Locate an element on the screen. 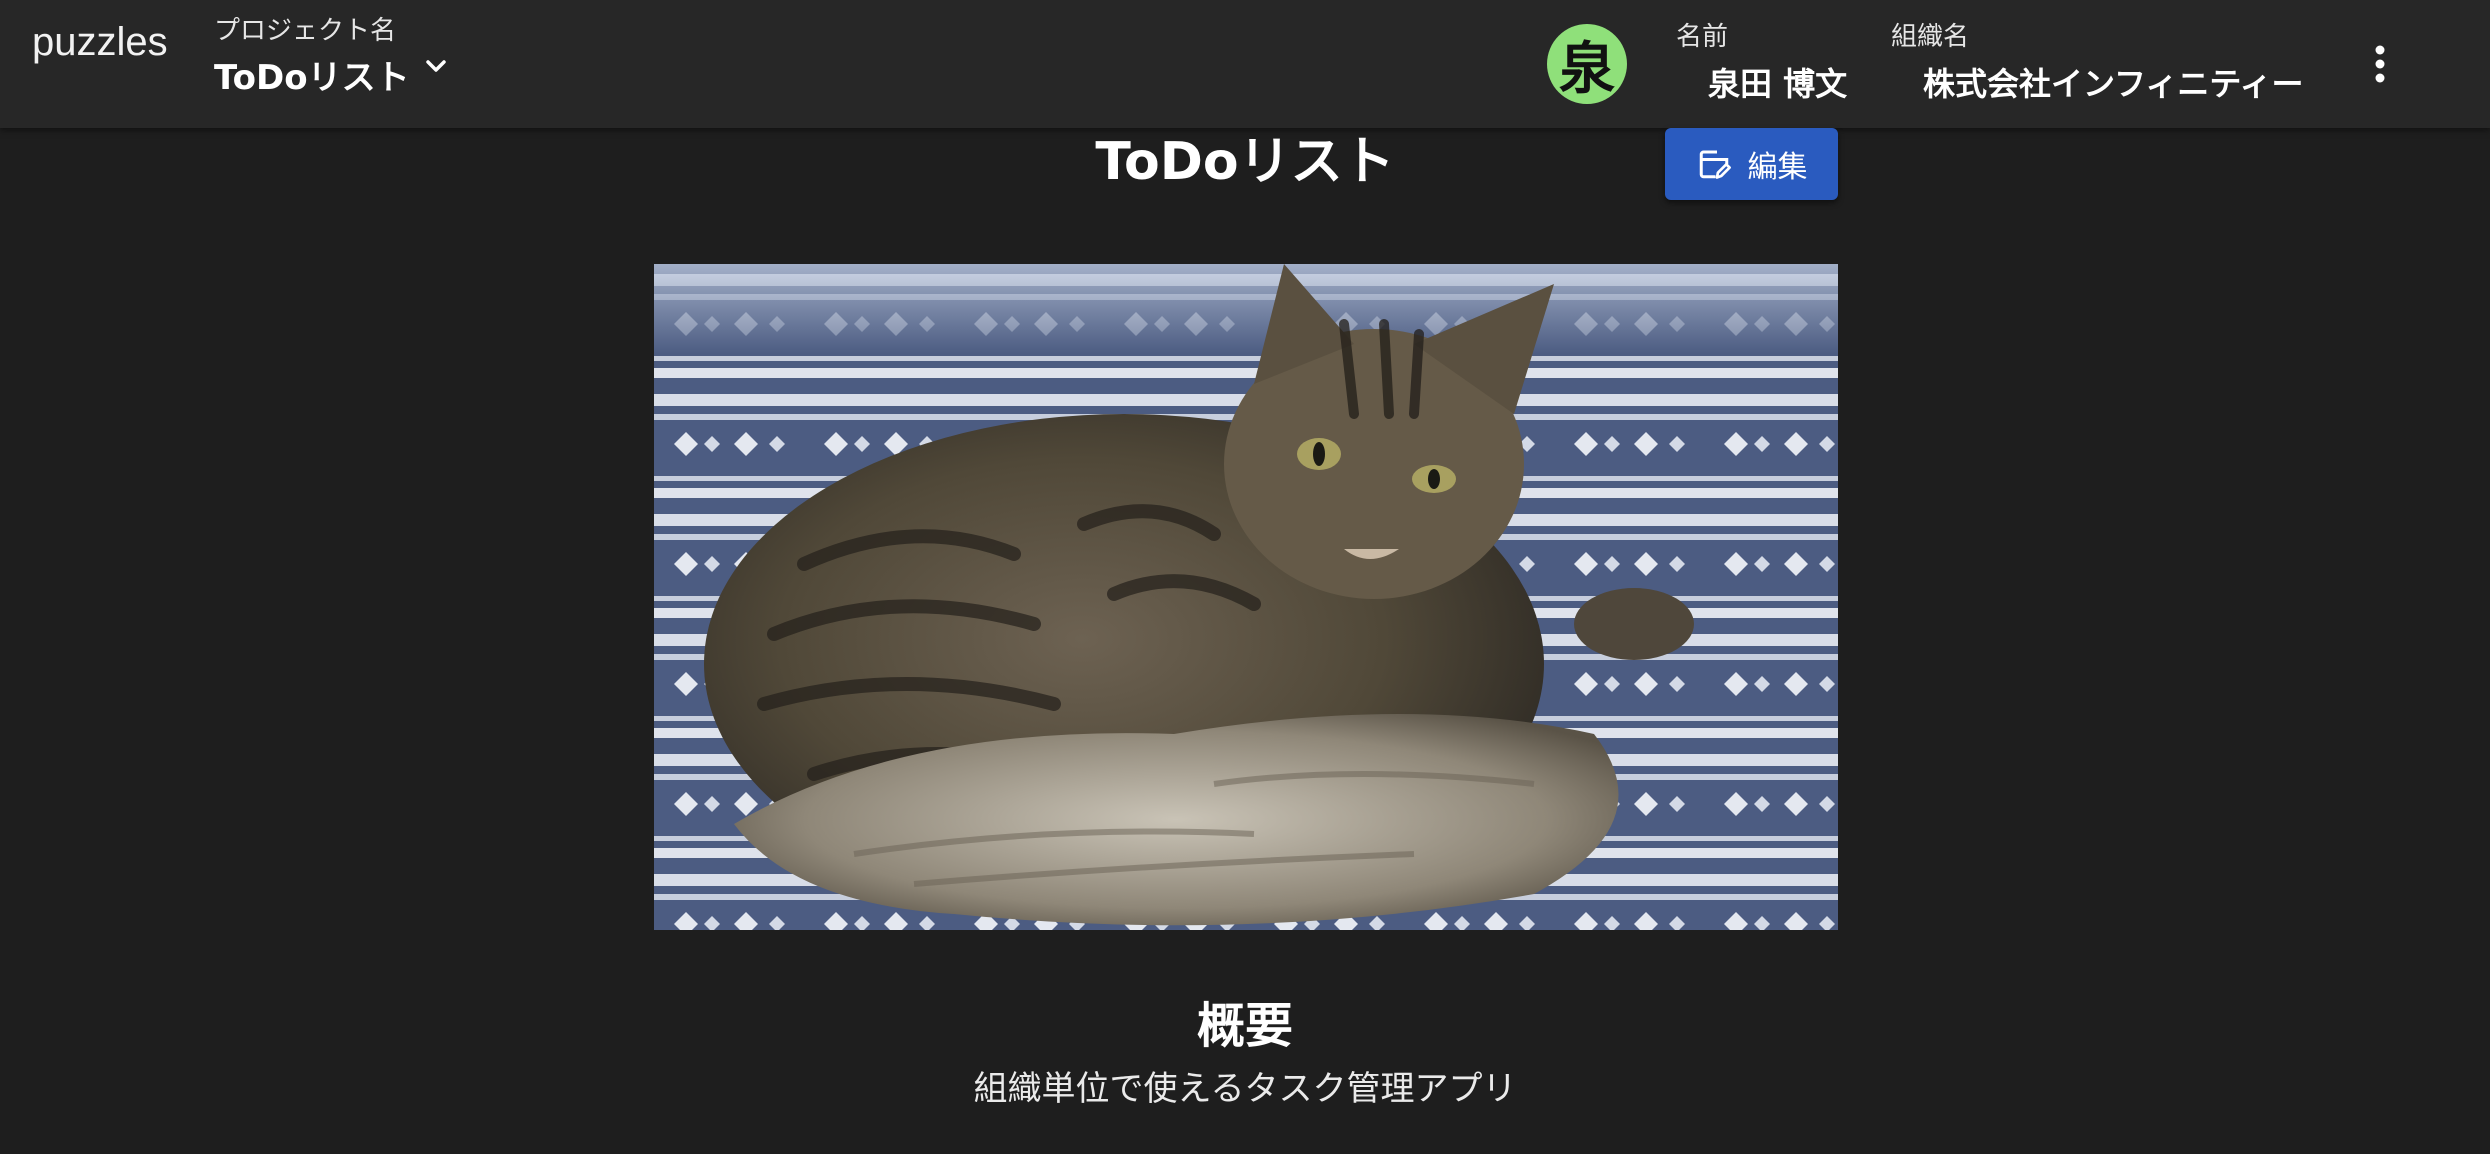 The height and width of the screenshot is (1154, 2490). more-options-button is located at coordinates (2380, 64).